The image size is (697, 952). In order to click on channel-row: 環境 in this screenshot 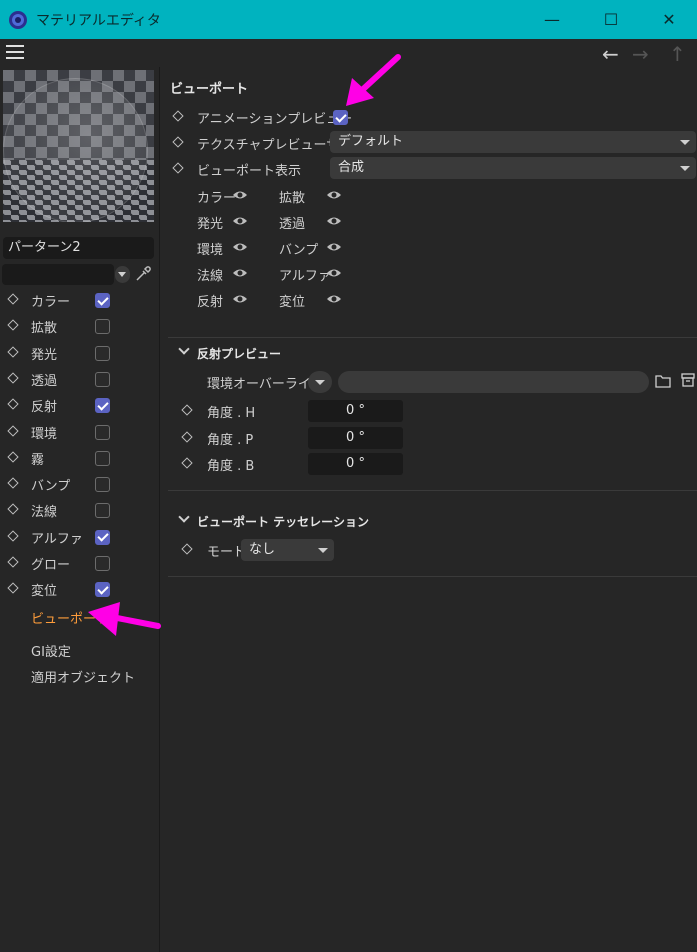, I will do `click(80, 432)`.